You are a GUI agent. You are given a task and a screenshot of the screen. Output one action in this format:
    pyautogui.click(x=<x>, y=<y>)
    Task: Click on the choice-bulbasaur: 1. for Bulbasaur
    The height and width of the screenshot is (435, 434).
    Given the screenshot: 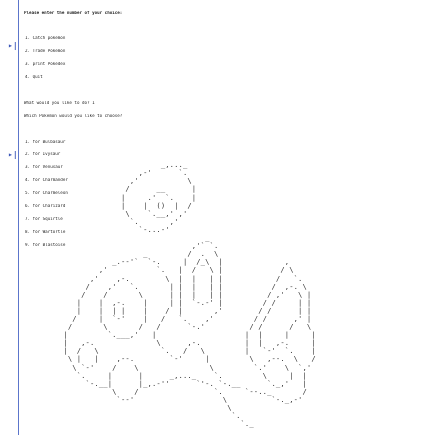 What is the action you would take?
    pyautogui.click(x=45, y=141)
    